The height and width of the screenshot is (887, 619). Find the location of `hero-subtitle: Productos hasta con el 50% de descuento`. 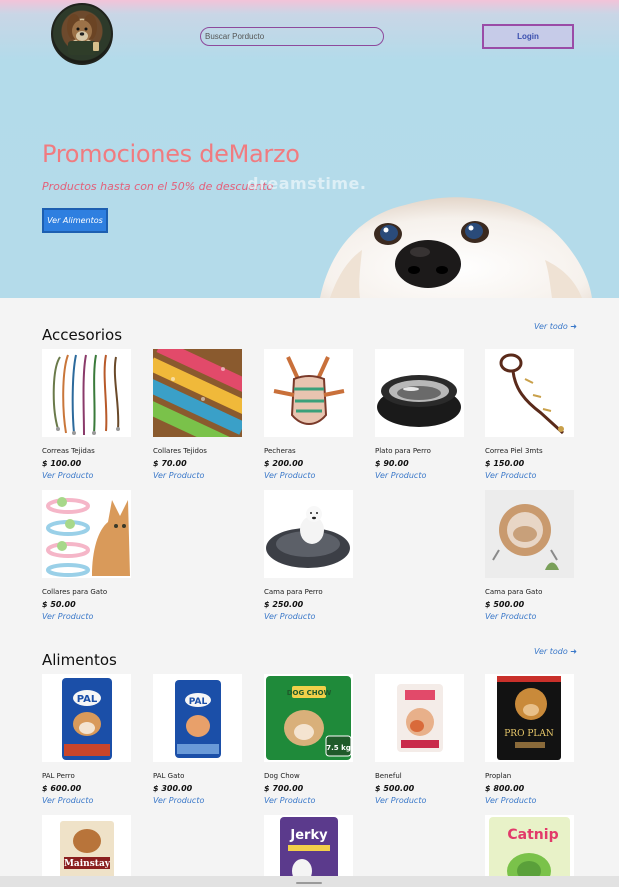

hero-subtitle: Productos hasta con el 50% de descuento is located at coordinates (158, 186).